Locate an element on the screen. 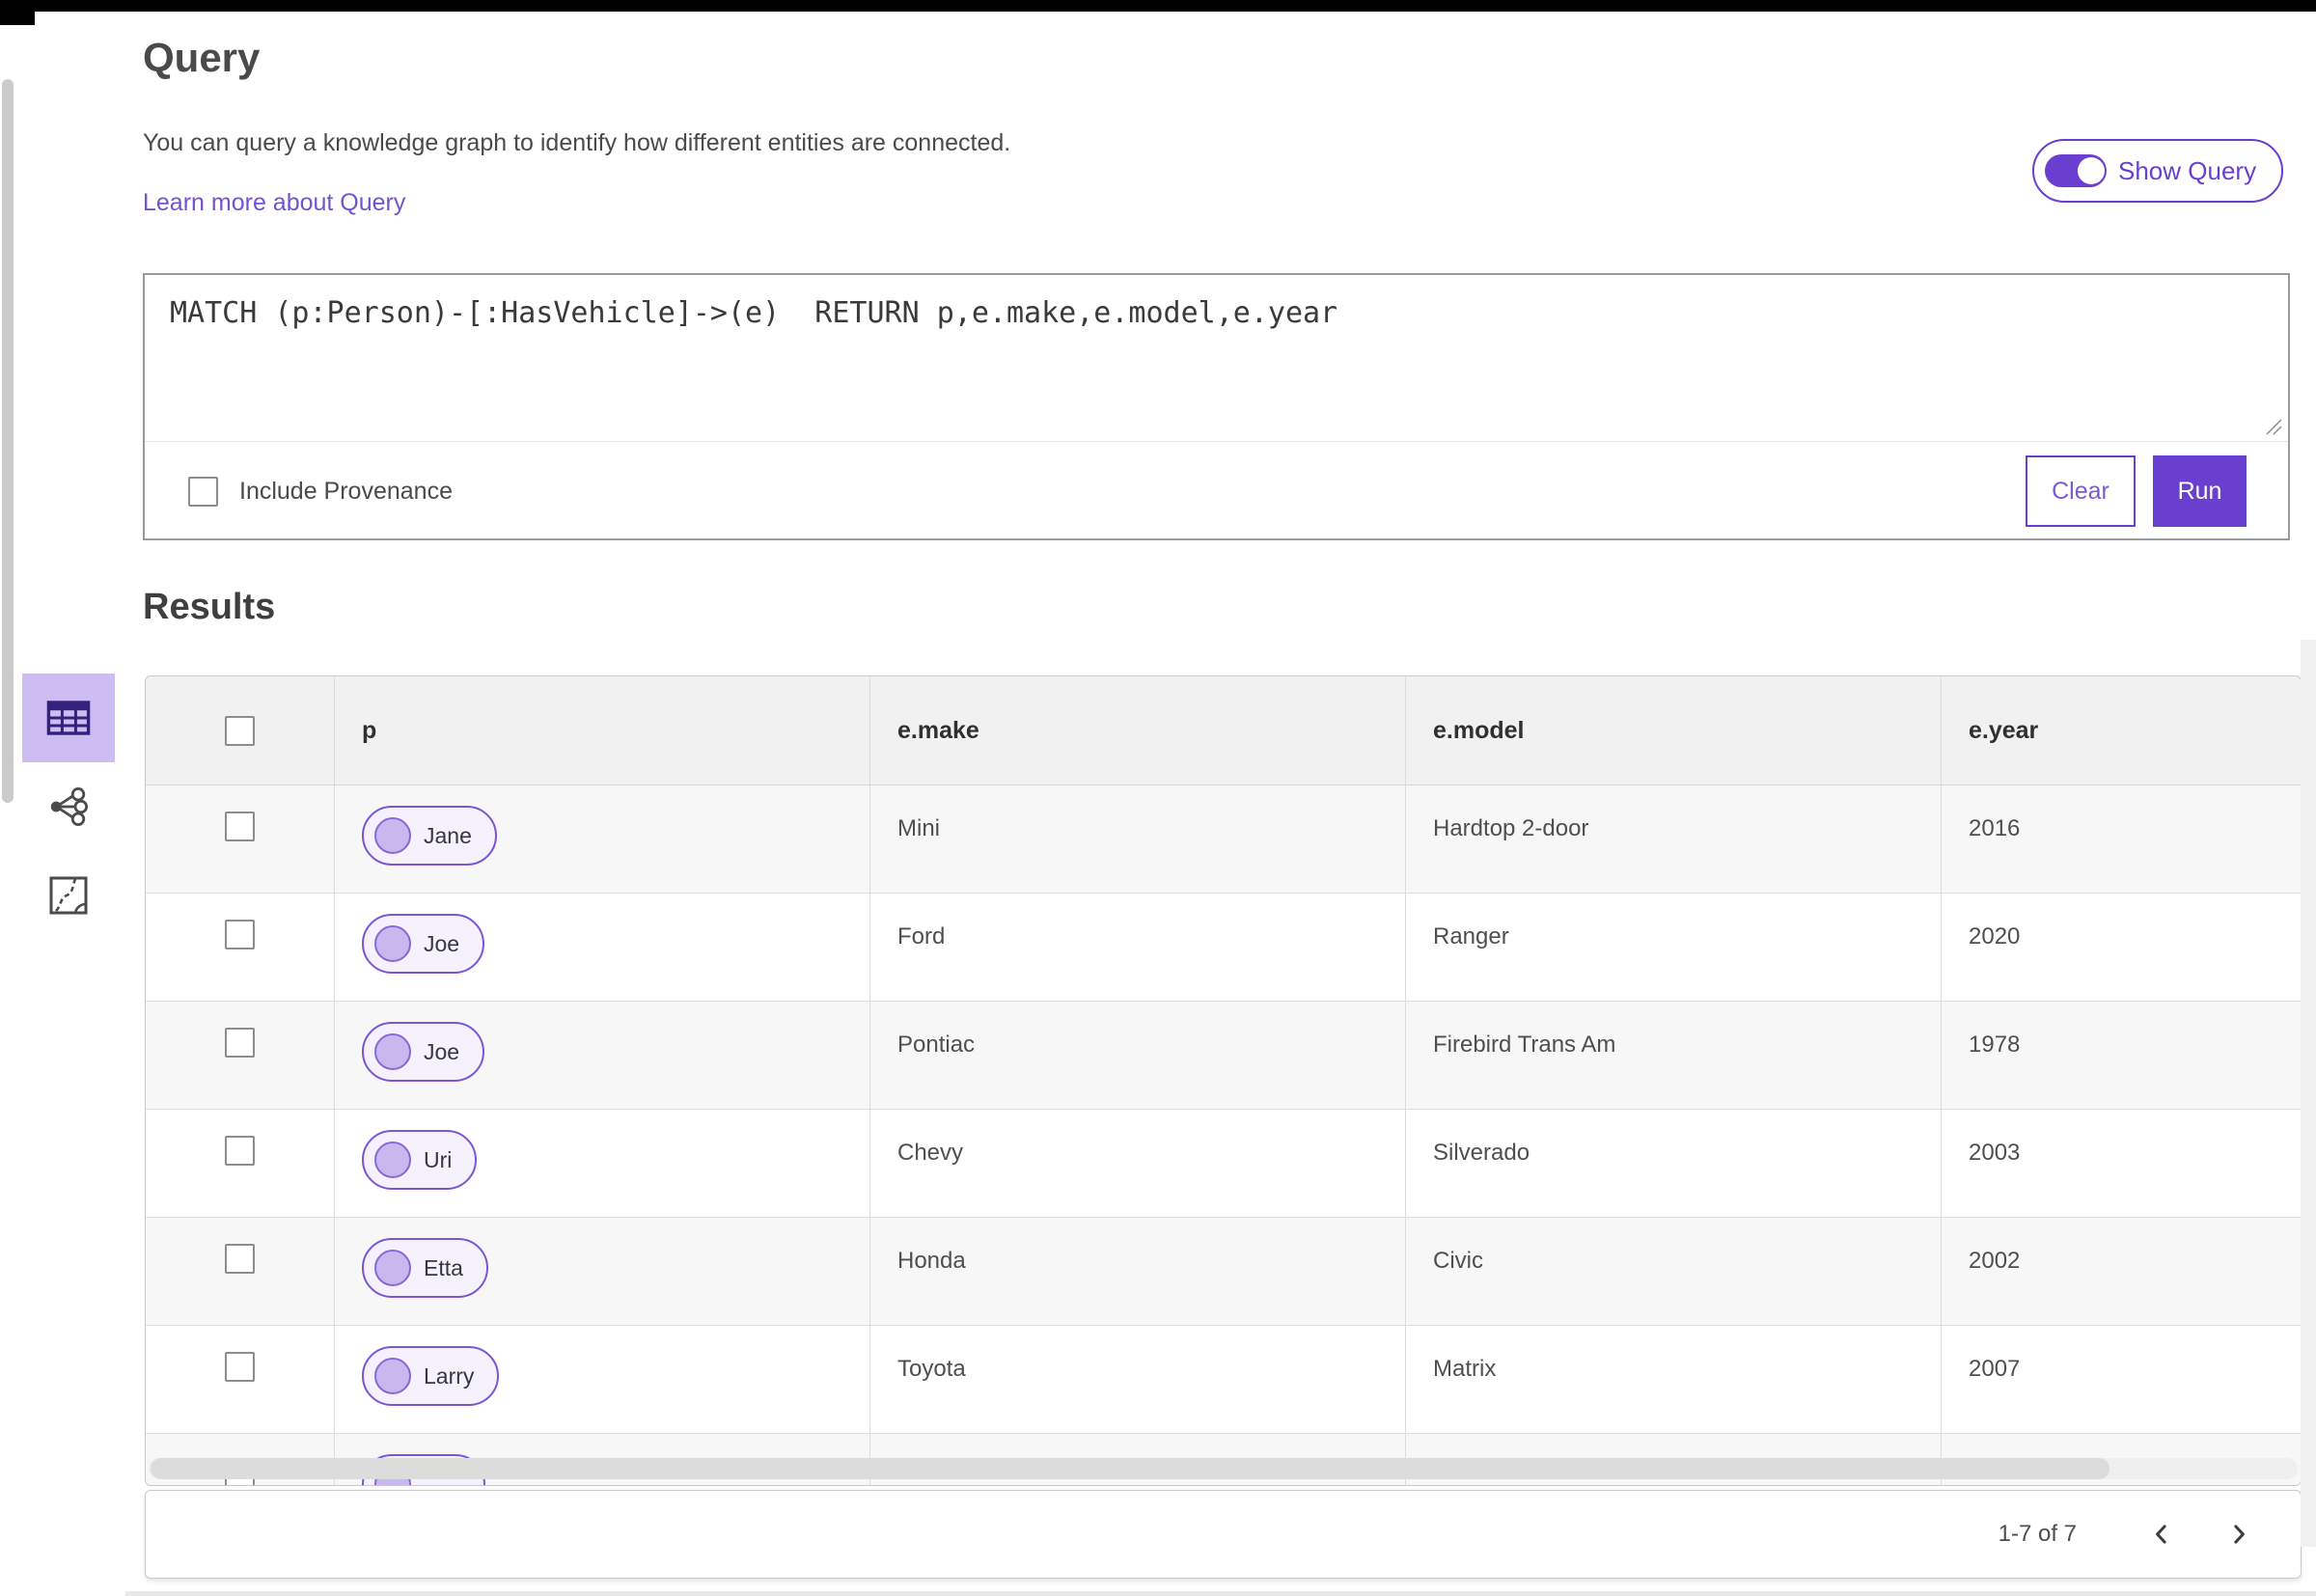 The width and height of the screenshot is (2316, 1596). show-query-toggle: Show Query is located at coordinates (2158, 171).